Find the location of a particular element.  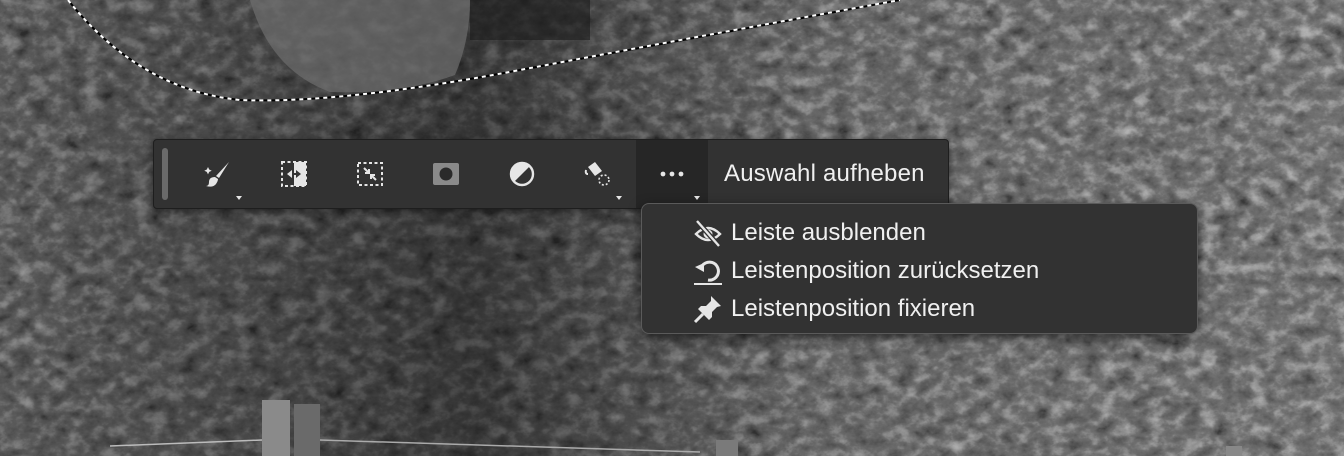

menu-item-pin-position: Leistenposition fixieren is located at coordinates (919, 309).